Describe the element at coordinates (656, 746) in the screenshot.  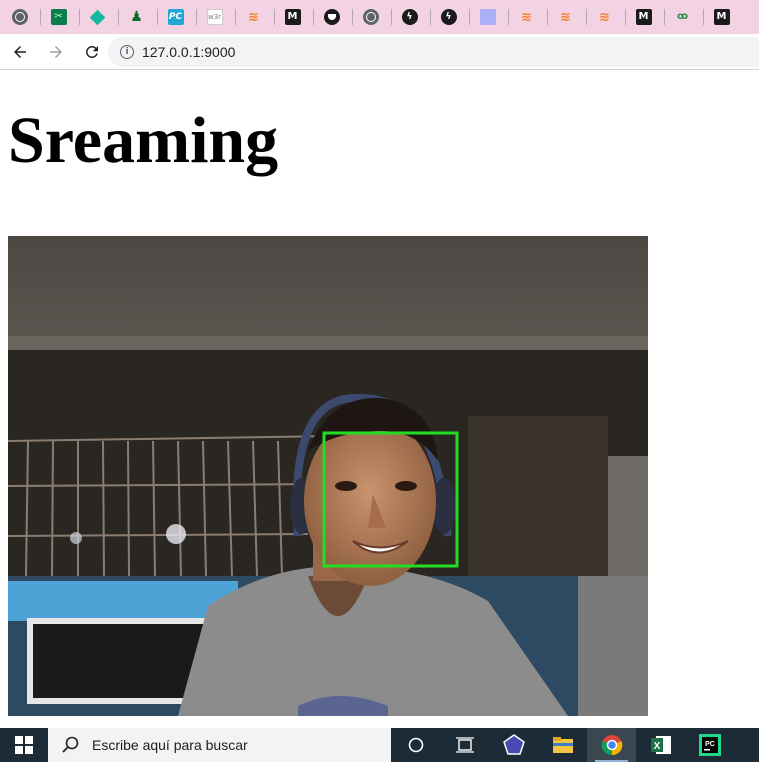
I see `svg-text: X` at that location.